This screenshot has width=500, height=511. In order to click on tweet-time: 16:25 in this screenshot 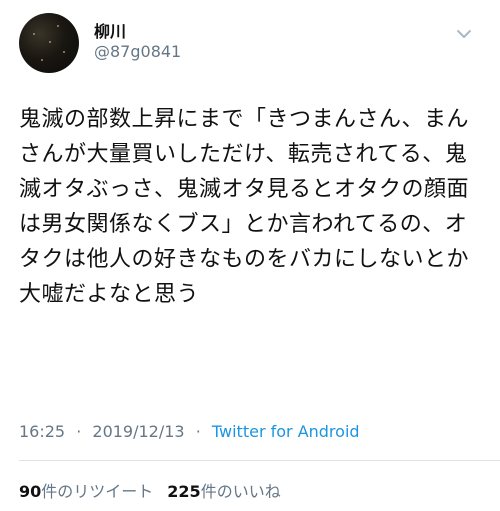, I will do `click(42, 431)`.